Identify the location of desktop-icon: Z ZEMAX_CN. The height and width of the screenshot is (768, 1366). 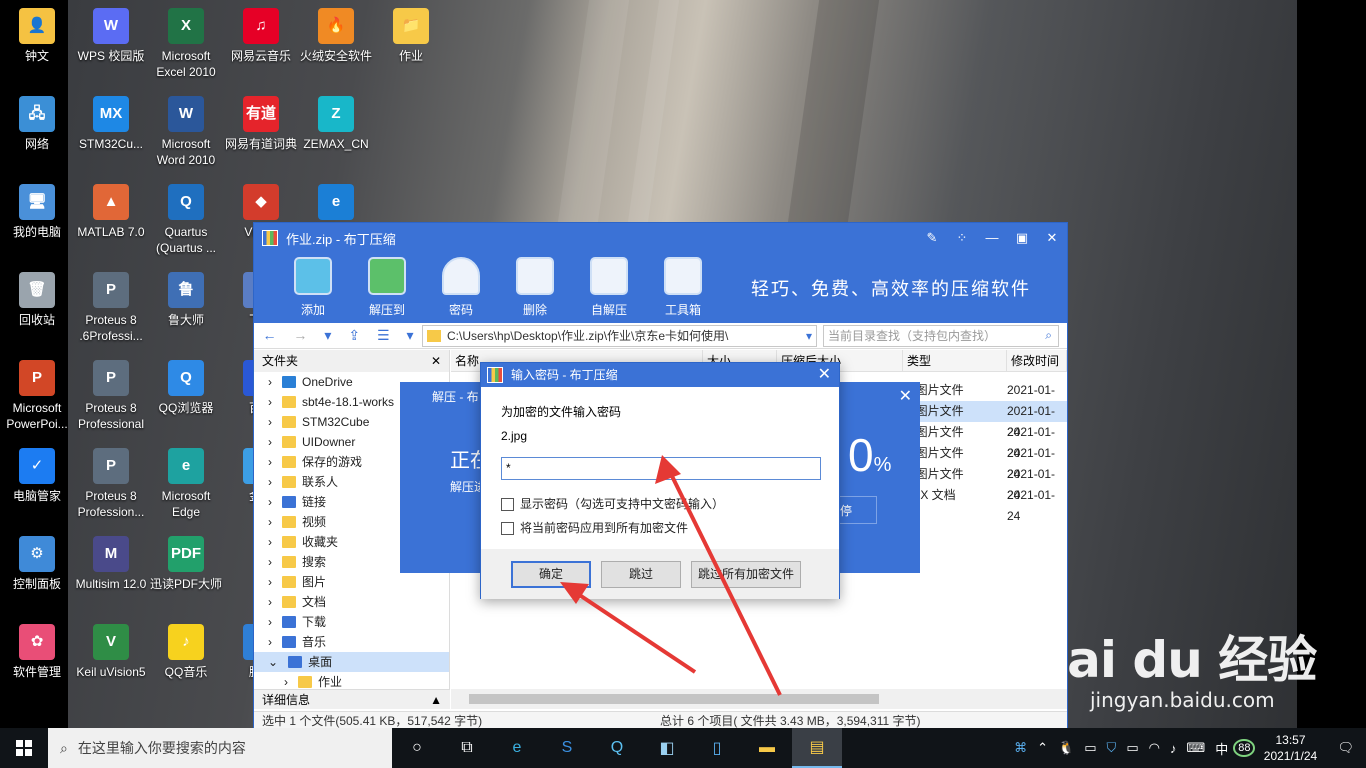
(336, 124).